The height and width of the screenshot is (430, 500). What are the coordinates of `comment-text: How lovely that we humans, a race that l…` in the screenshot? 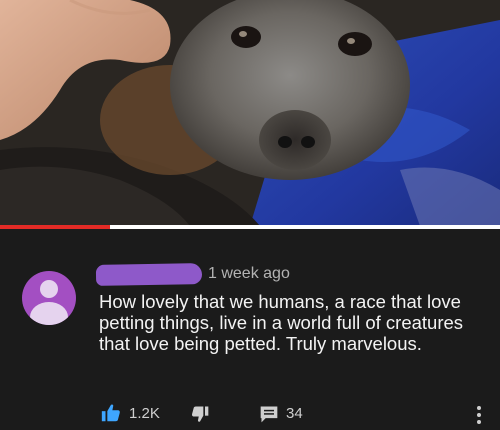 It's located at (281, 322).